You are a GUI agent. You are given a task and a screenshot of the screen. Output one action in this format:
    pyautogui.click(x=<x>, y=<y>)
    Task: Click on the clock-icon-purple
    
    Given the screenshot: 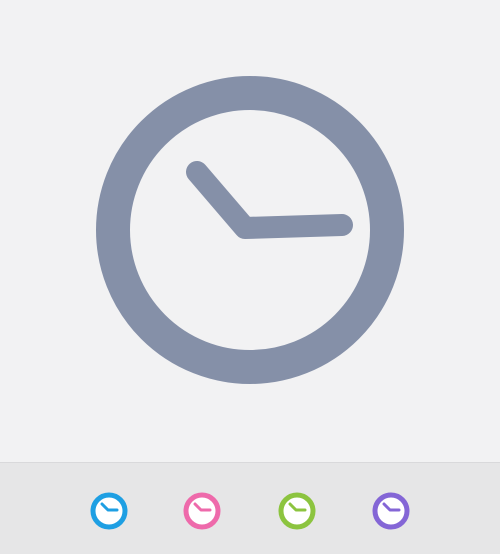 What is the action you would take?
    pyautogui.click(x=391, y=511)
    